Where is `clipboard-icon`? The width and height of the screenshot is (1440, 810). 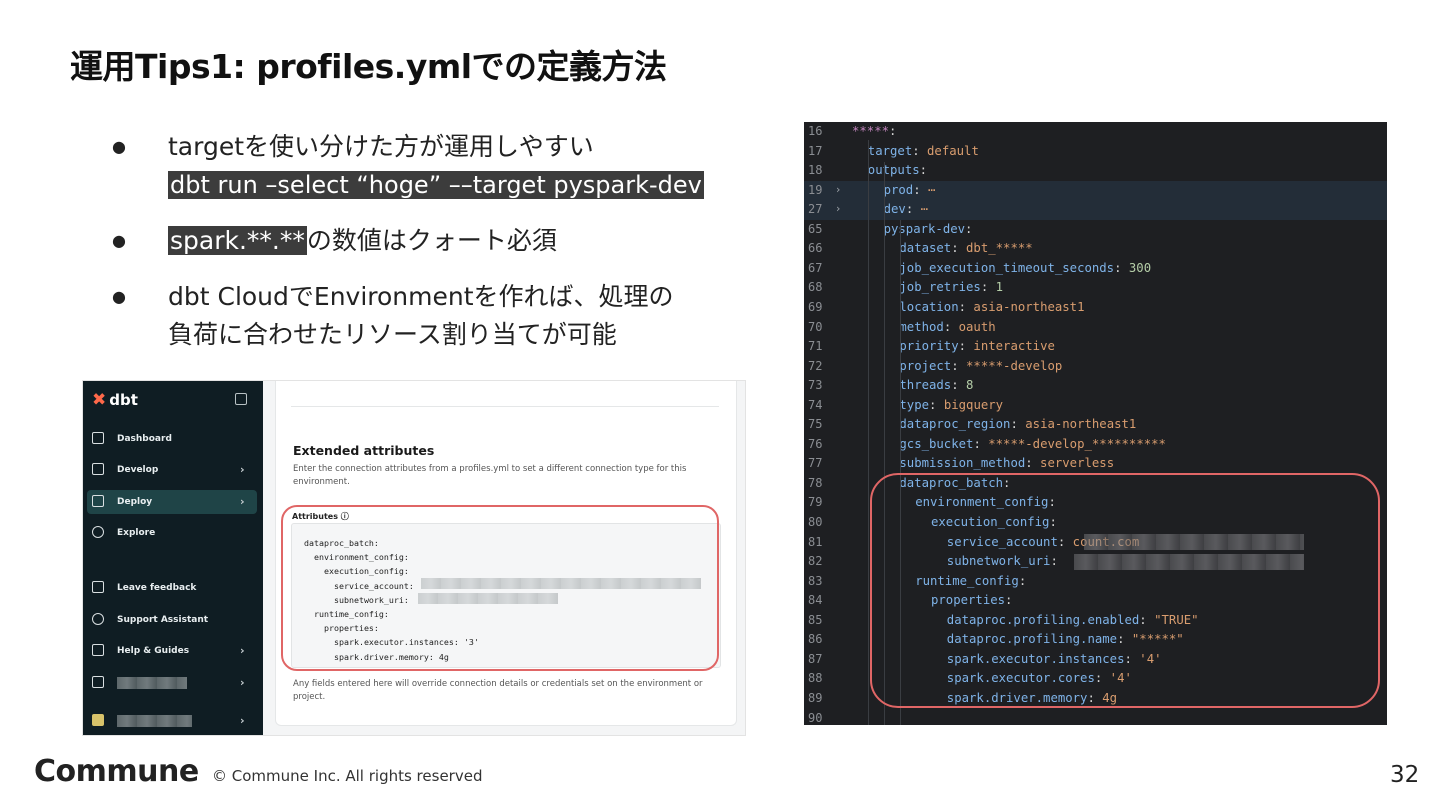
clipboard-icon is located at coordinates (98, 587).